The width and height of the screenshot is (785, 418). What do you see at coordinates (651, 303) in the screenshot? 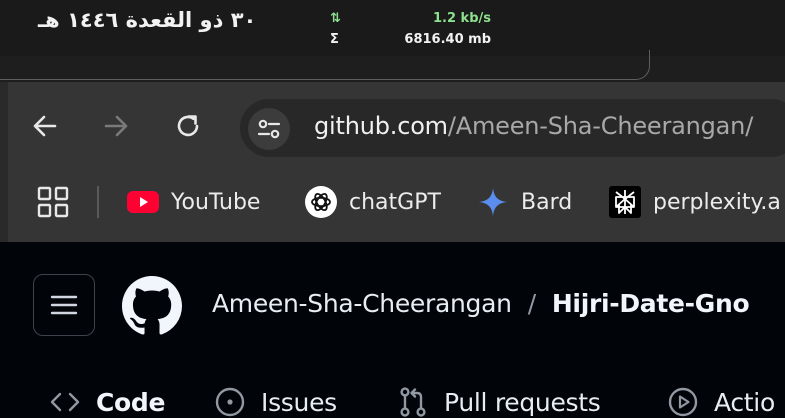
I see `breadcrumb-repo-link: Hijri-Date-Gno` at bounding box center [651, 303].